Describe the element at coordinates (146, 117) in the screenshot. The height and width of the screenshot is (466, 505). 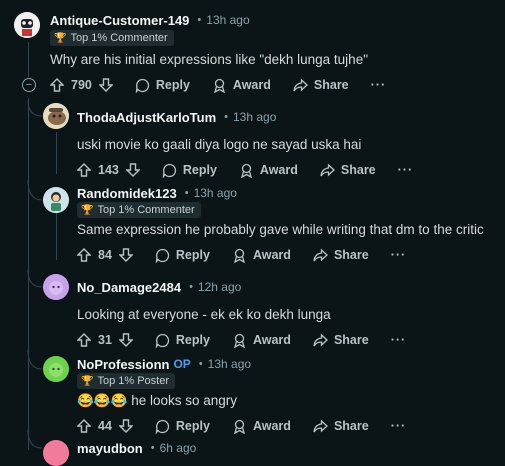
I see `username: ThodaAdjustKarloTum` at that location.